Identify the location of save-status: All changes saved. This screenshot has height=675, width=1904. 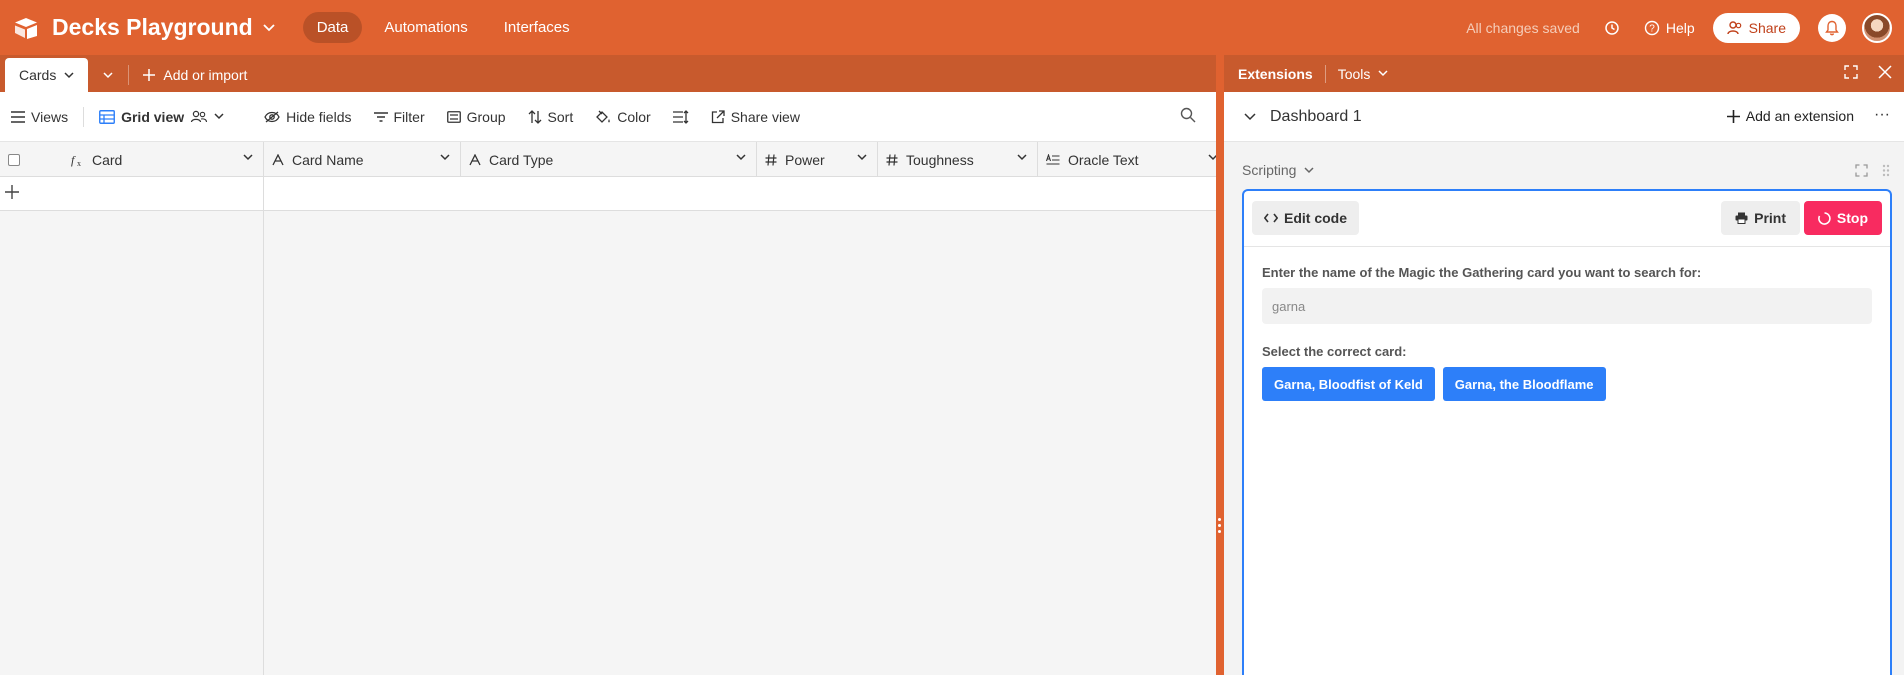
(1523, 27).